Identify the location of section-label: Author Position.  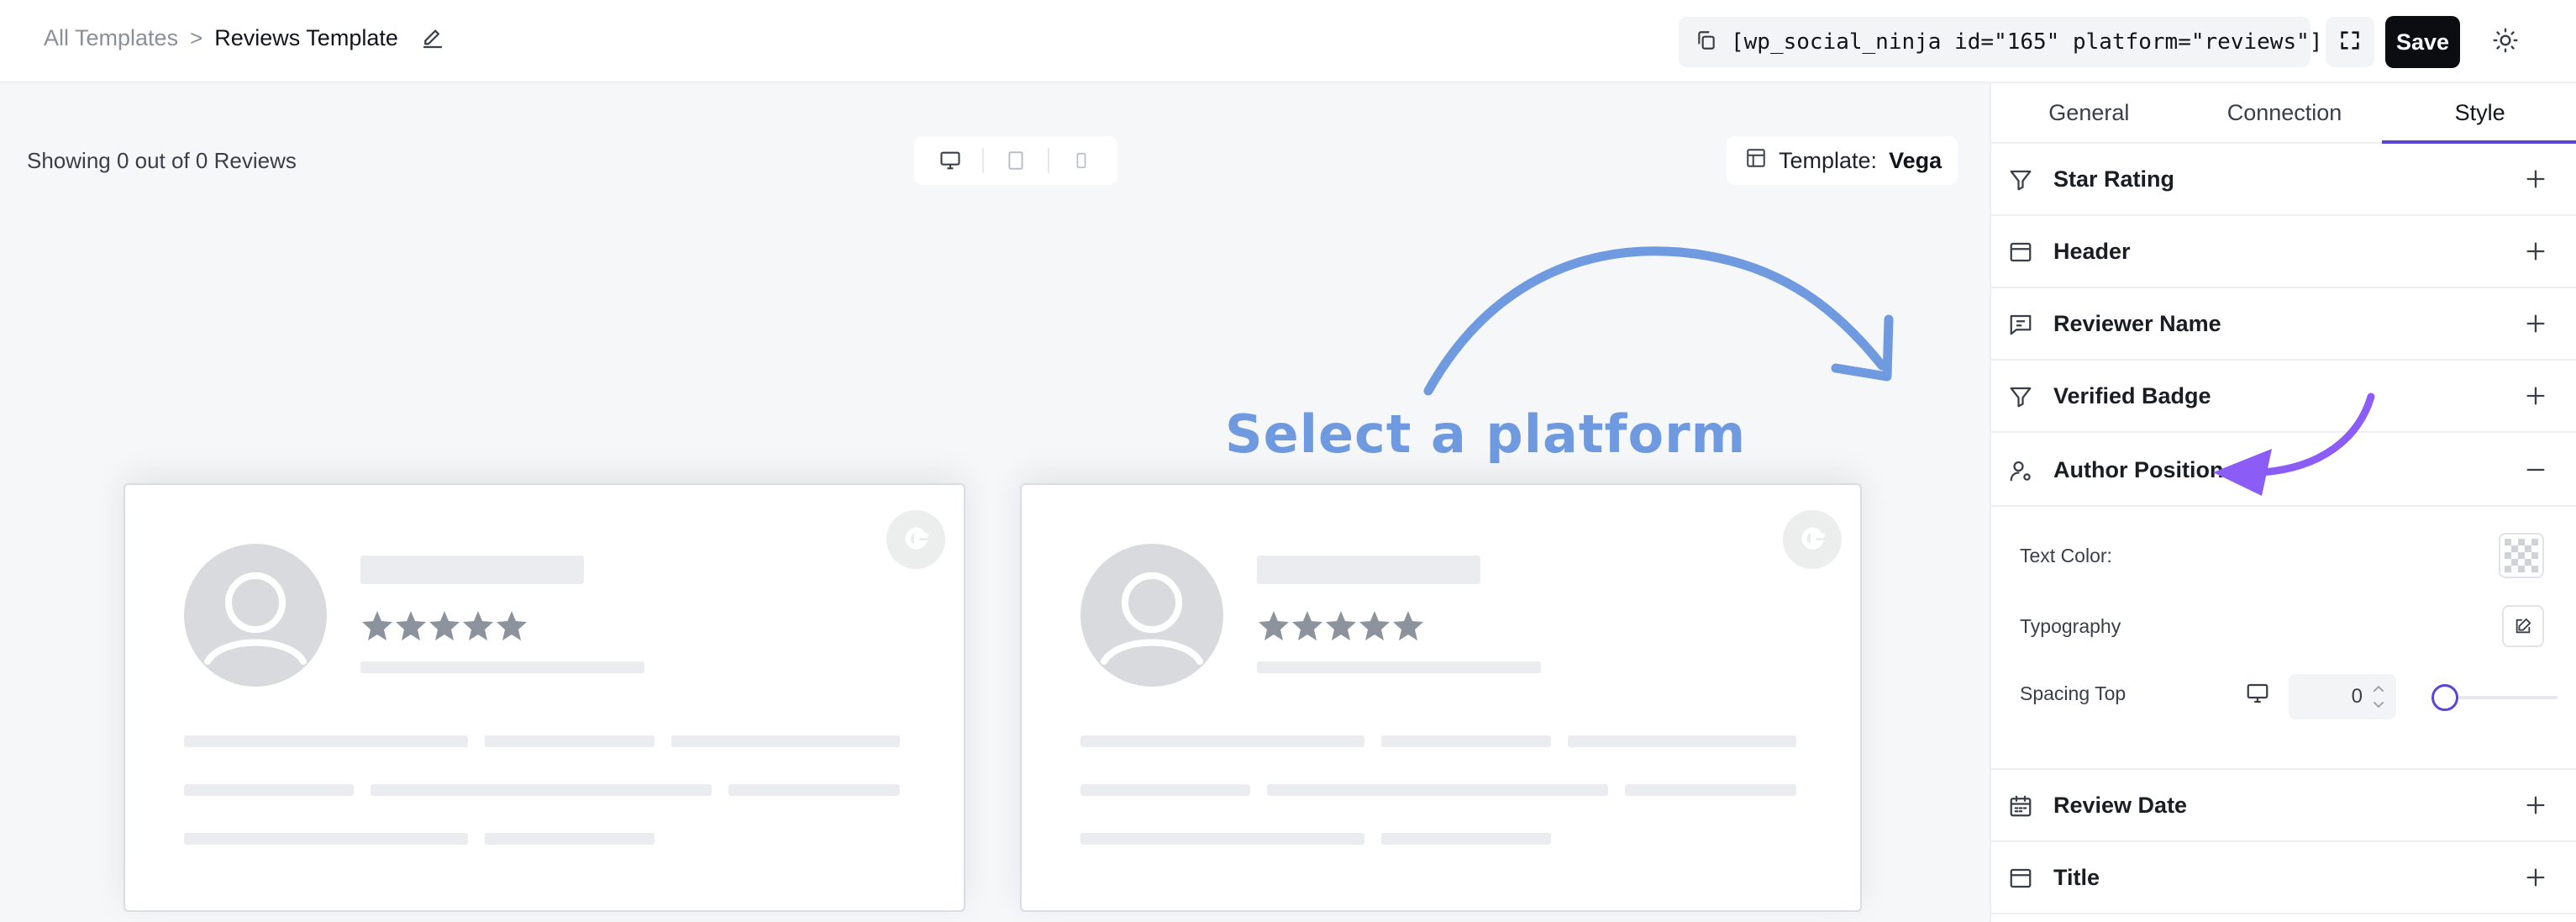
(2138, 469).